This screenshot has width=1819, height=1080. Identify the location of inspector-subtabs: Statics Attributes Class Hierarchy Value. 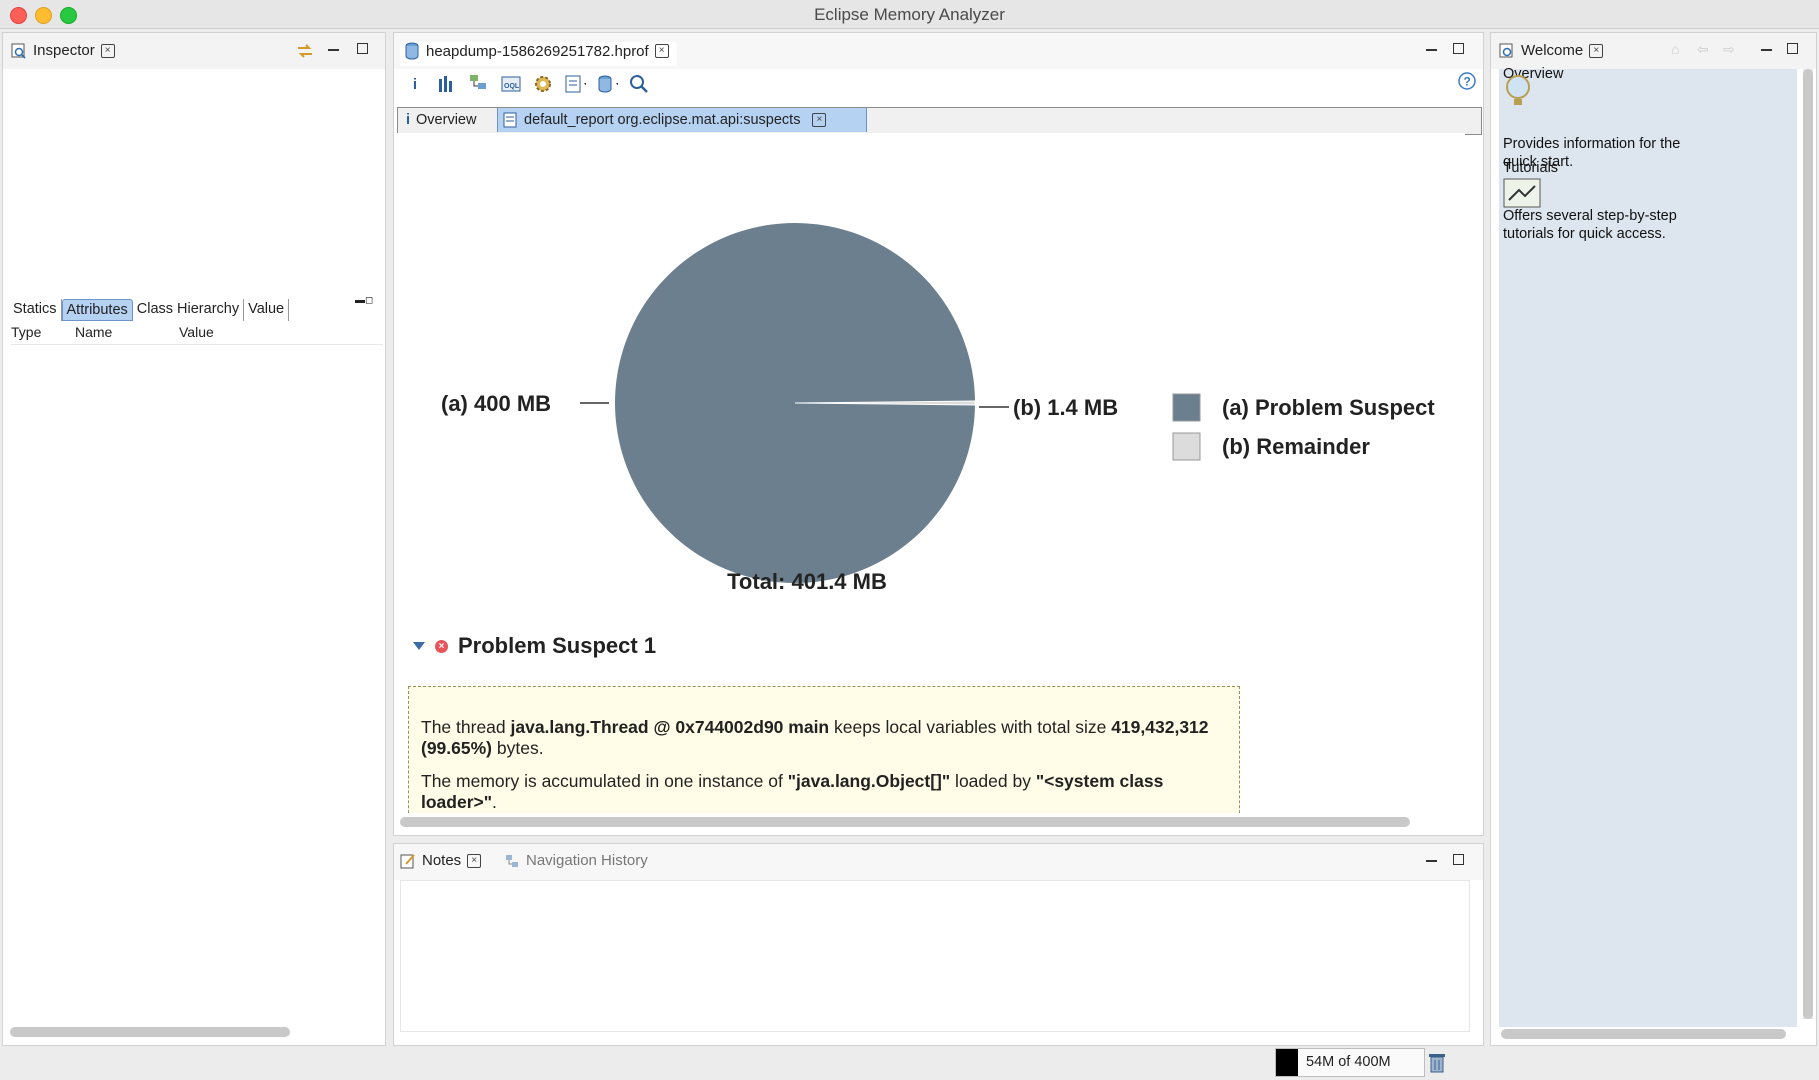
(149, 310).